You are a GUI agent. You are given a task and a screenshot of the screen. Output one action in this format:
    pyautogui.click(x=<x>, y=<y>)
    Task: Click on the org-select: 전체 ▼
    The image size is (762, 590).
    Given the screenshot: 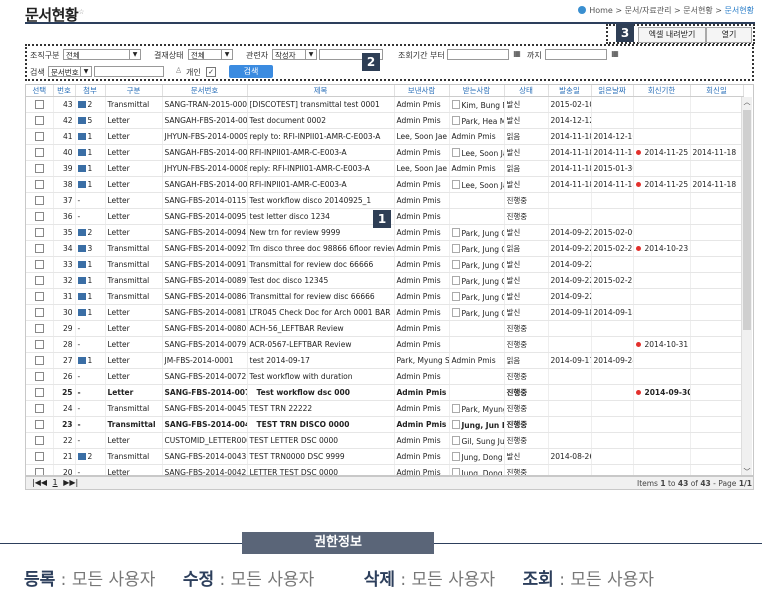 What is the action you would take?
    pyautogui.click(x=102, y=54)
    